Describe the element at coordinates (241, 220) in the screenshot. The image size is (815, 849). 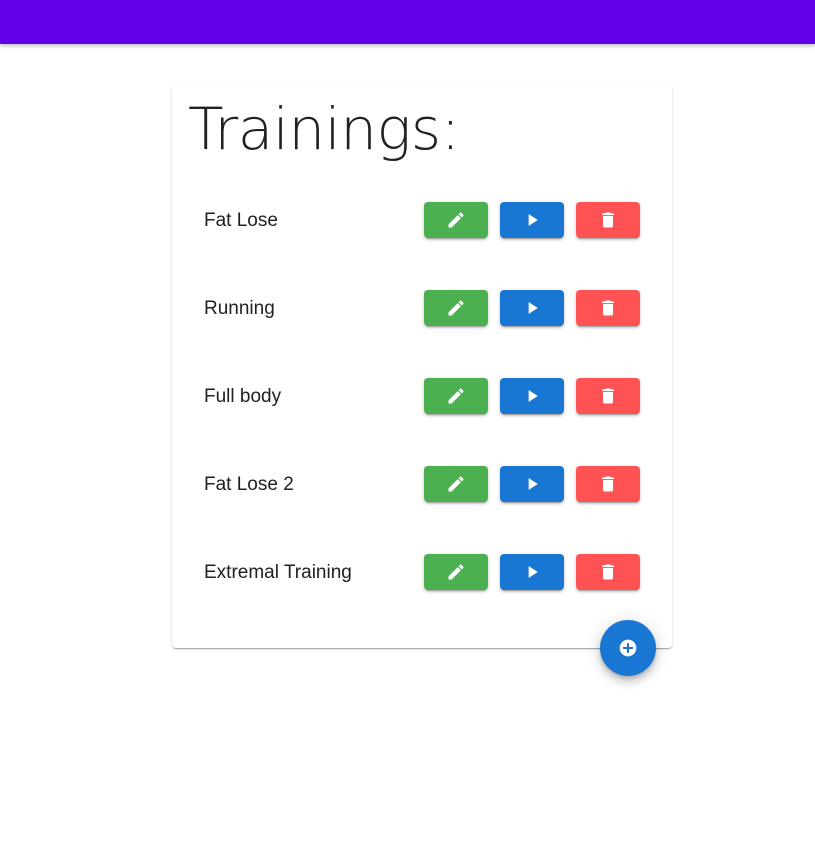
I see `training-name: Fat Lose` at that location.